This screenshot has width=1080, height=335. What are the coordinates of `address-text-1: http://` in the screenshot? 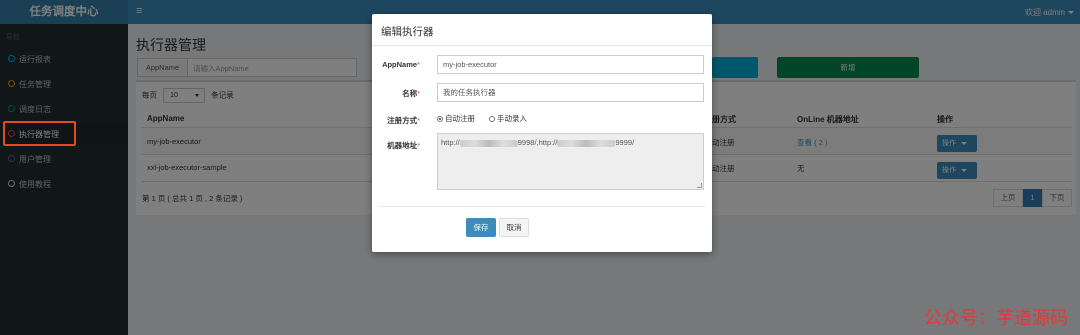 It's located at (450, 142).